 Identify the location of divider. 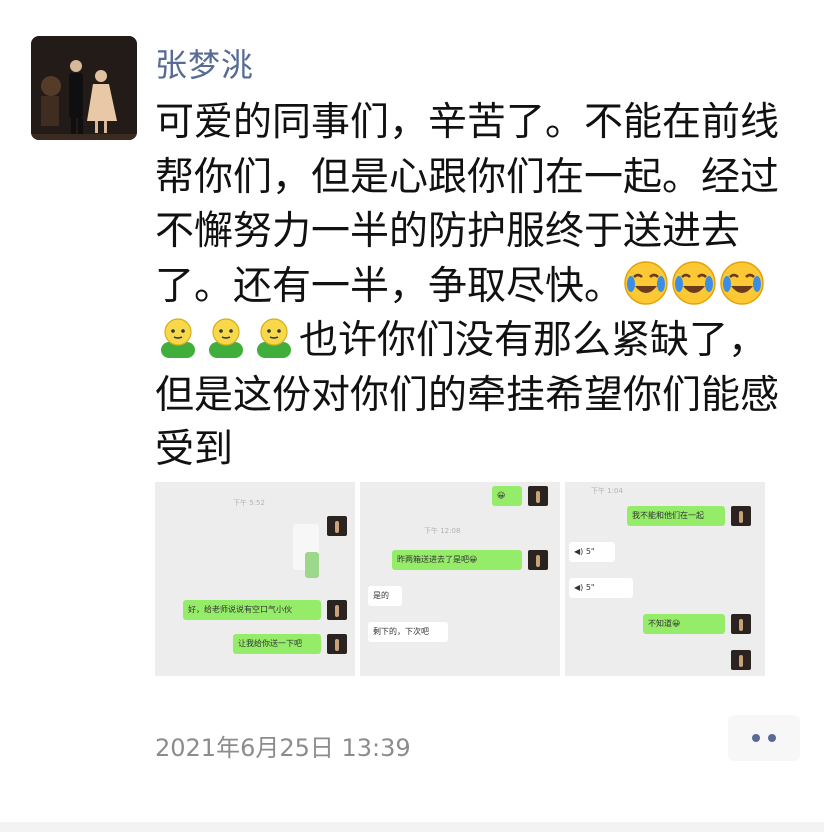
(412, 827).